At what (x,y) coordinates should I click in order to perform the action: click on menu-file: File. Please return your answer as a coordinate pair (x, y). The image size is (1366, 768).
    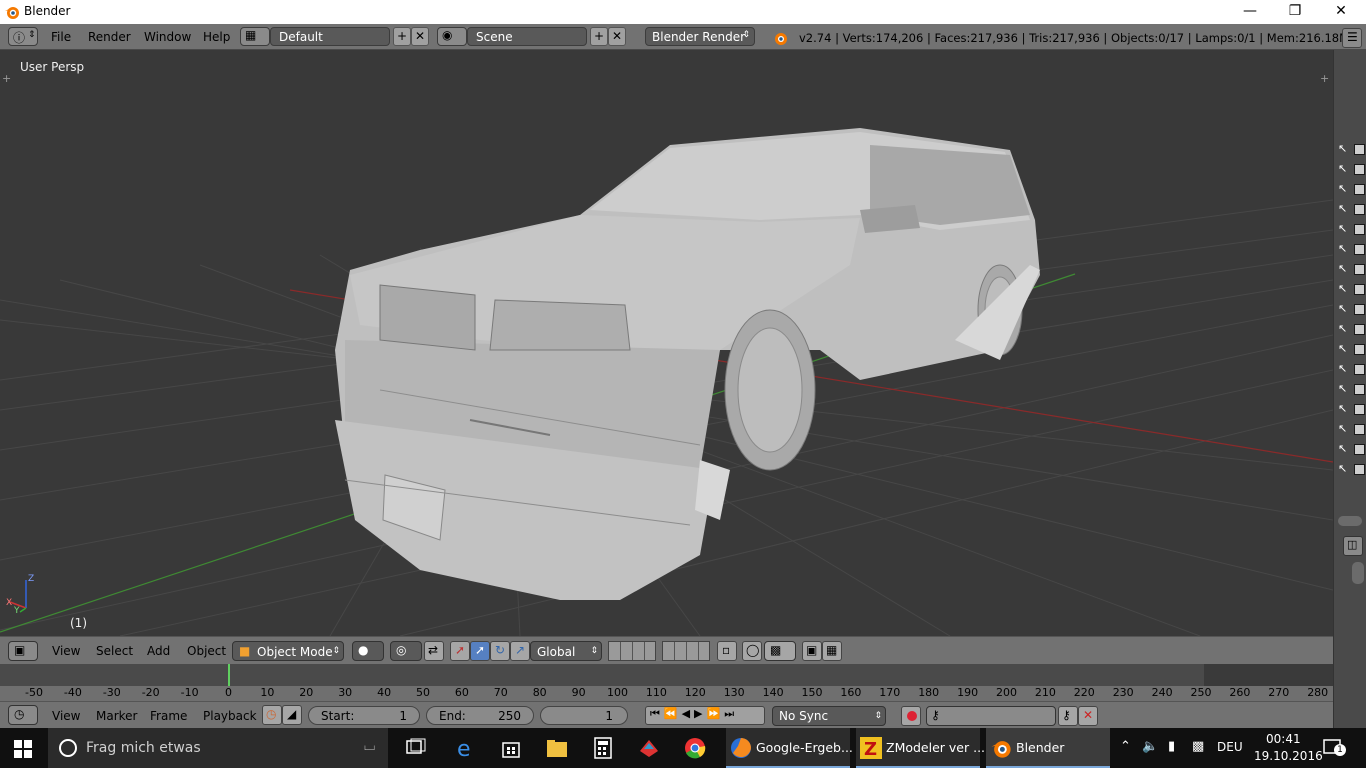
    Looking at the image, I should click on (61, 37).